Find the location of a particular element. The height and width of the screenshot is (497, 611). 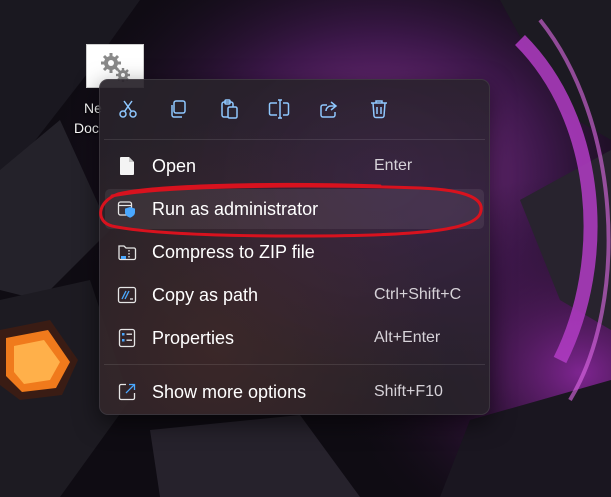

shield-icon is located at coordinates (126, 209).